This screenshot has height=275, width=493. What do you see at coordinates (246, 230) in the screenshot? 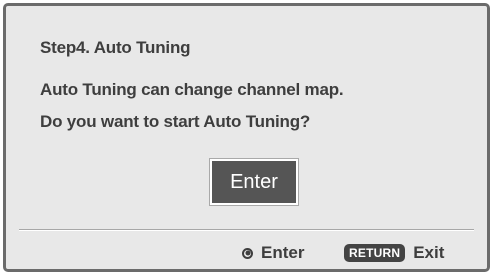
I see `footer-divider` at bounding box center [246, 230].